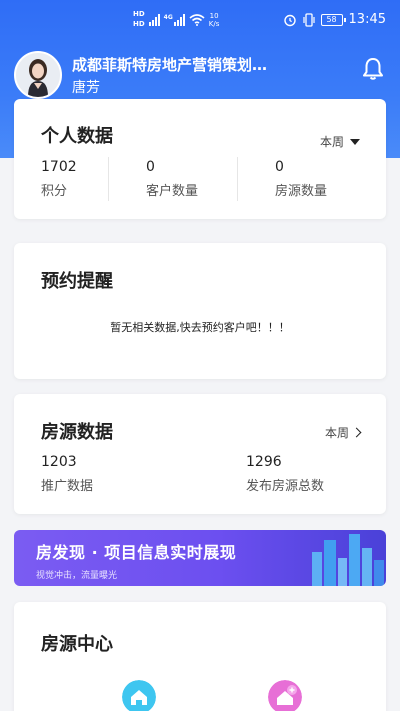 The width and height of the screenshot is (400, 711). I want to click on home-icon, so click(139, 695).